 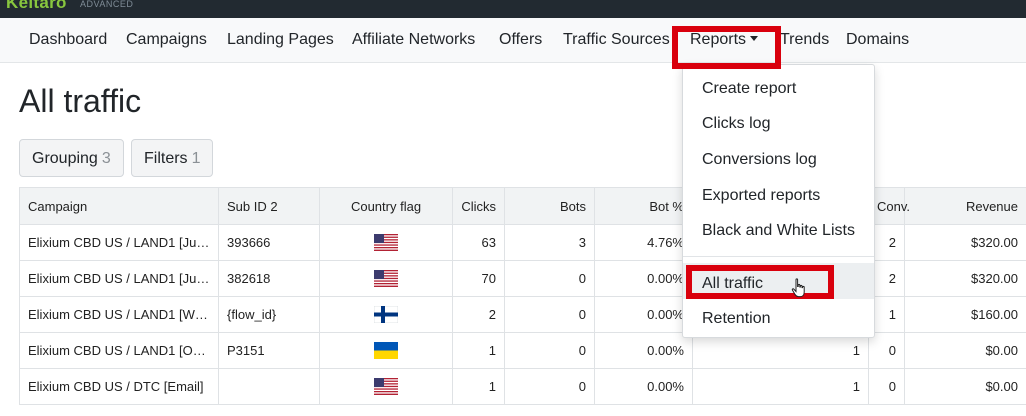 What do you see at coordinates (754, 38) in the screenshot?
I see `caret-down-icon` at bounding box center [754, 38].